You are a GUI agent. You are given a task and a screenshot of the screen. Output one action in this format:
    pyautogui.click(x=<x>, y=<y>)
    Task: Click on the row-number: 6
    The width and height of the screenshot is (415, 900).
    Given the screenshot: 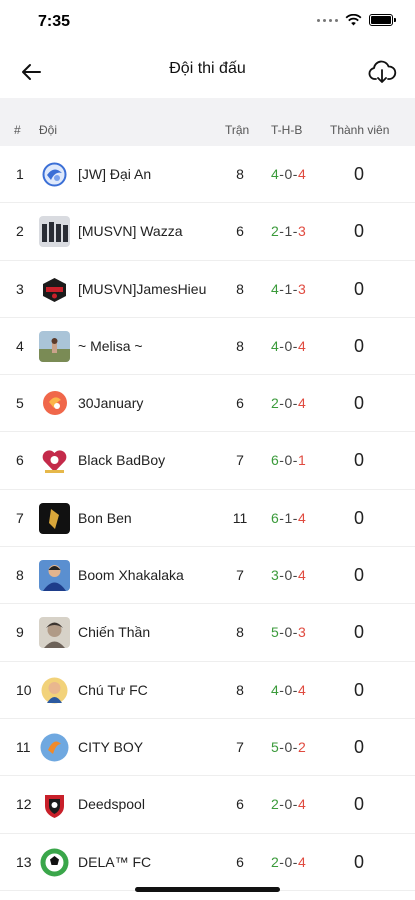 What is the action you would take?
    pyautogui.click(x=20, y=460)
    